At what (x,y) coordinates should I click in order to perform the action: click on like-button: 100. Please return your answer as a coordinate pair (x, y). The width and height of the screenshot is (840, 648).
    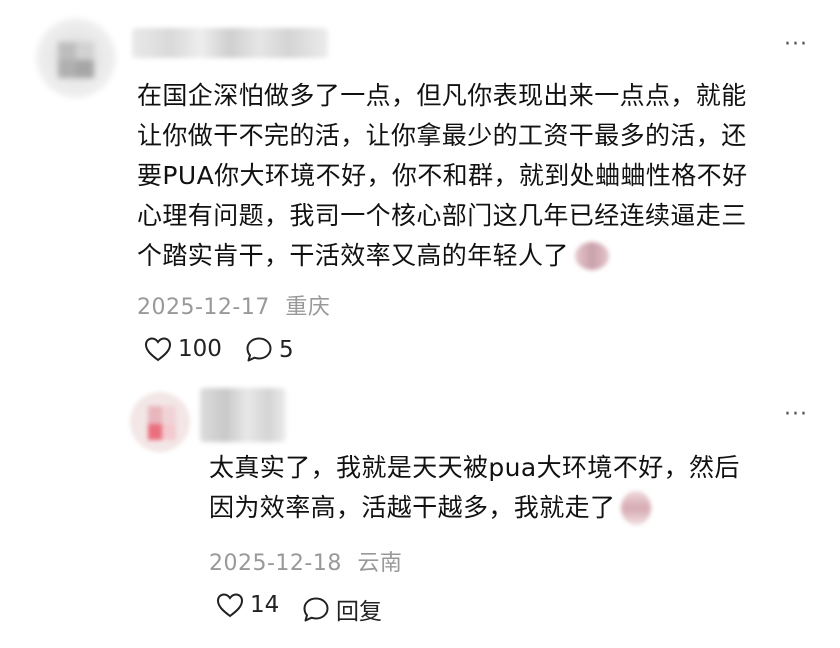
    Looking at the image, I should click on (183, 349).